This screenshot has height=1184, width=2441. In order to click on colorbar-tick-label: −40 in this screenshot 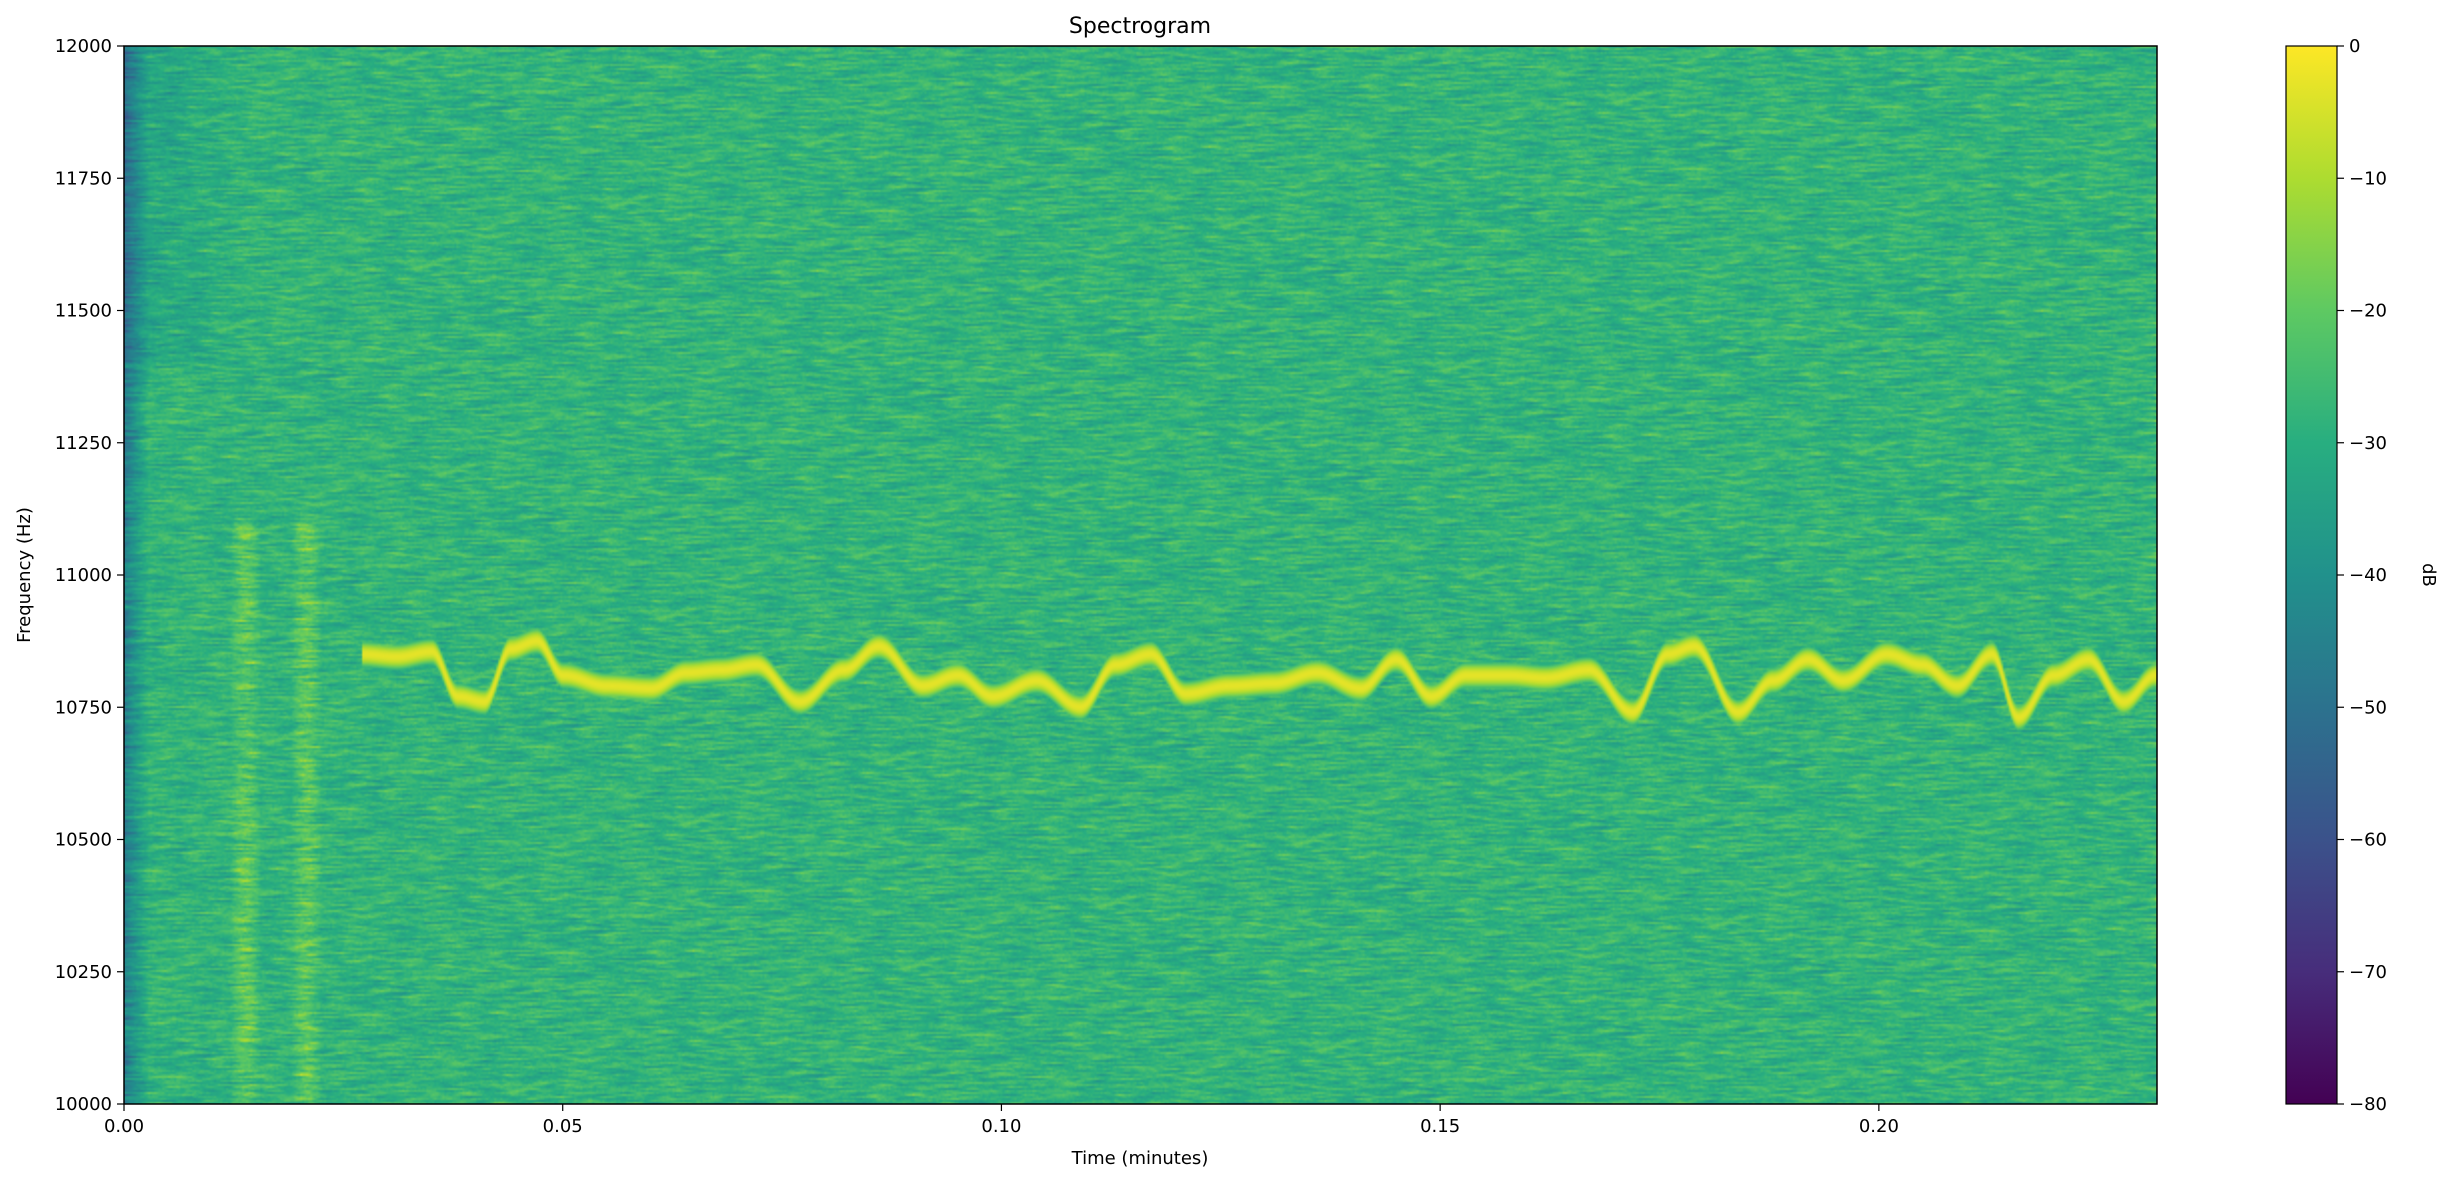, I will do `click(2368, 575)`.